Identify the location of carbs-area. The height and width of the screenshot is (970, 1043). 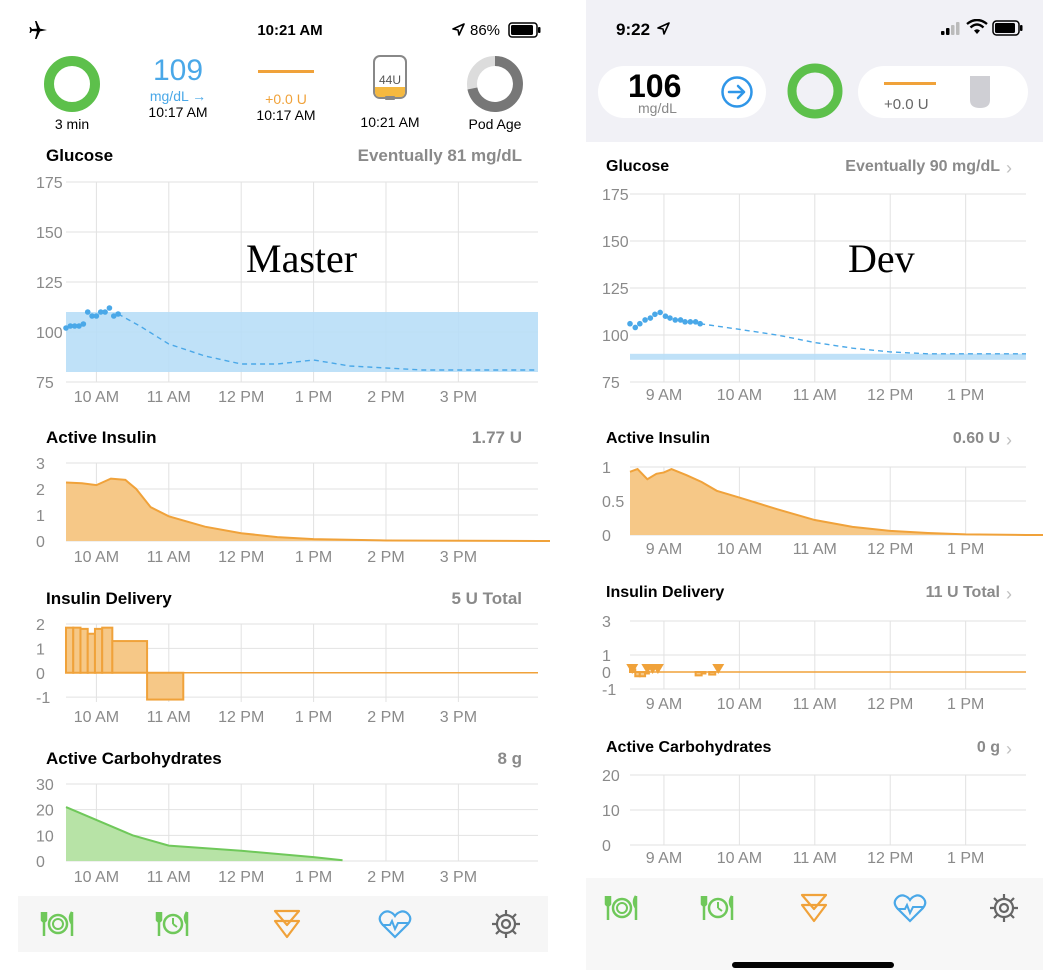
(204, 834).